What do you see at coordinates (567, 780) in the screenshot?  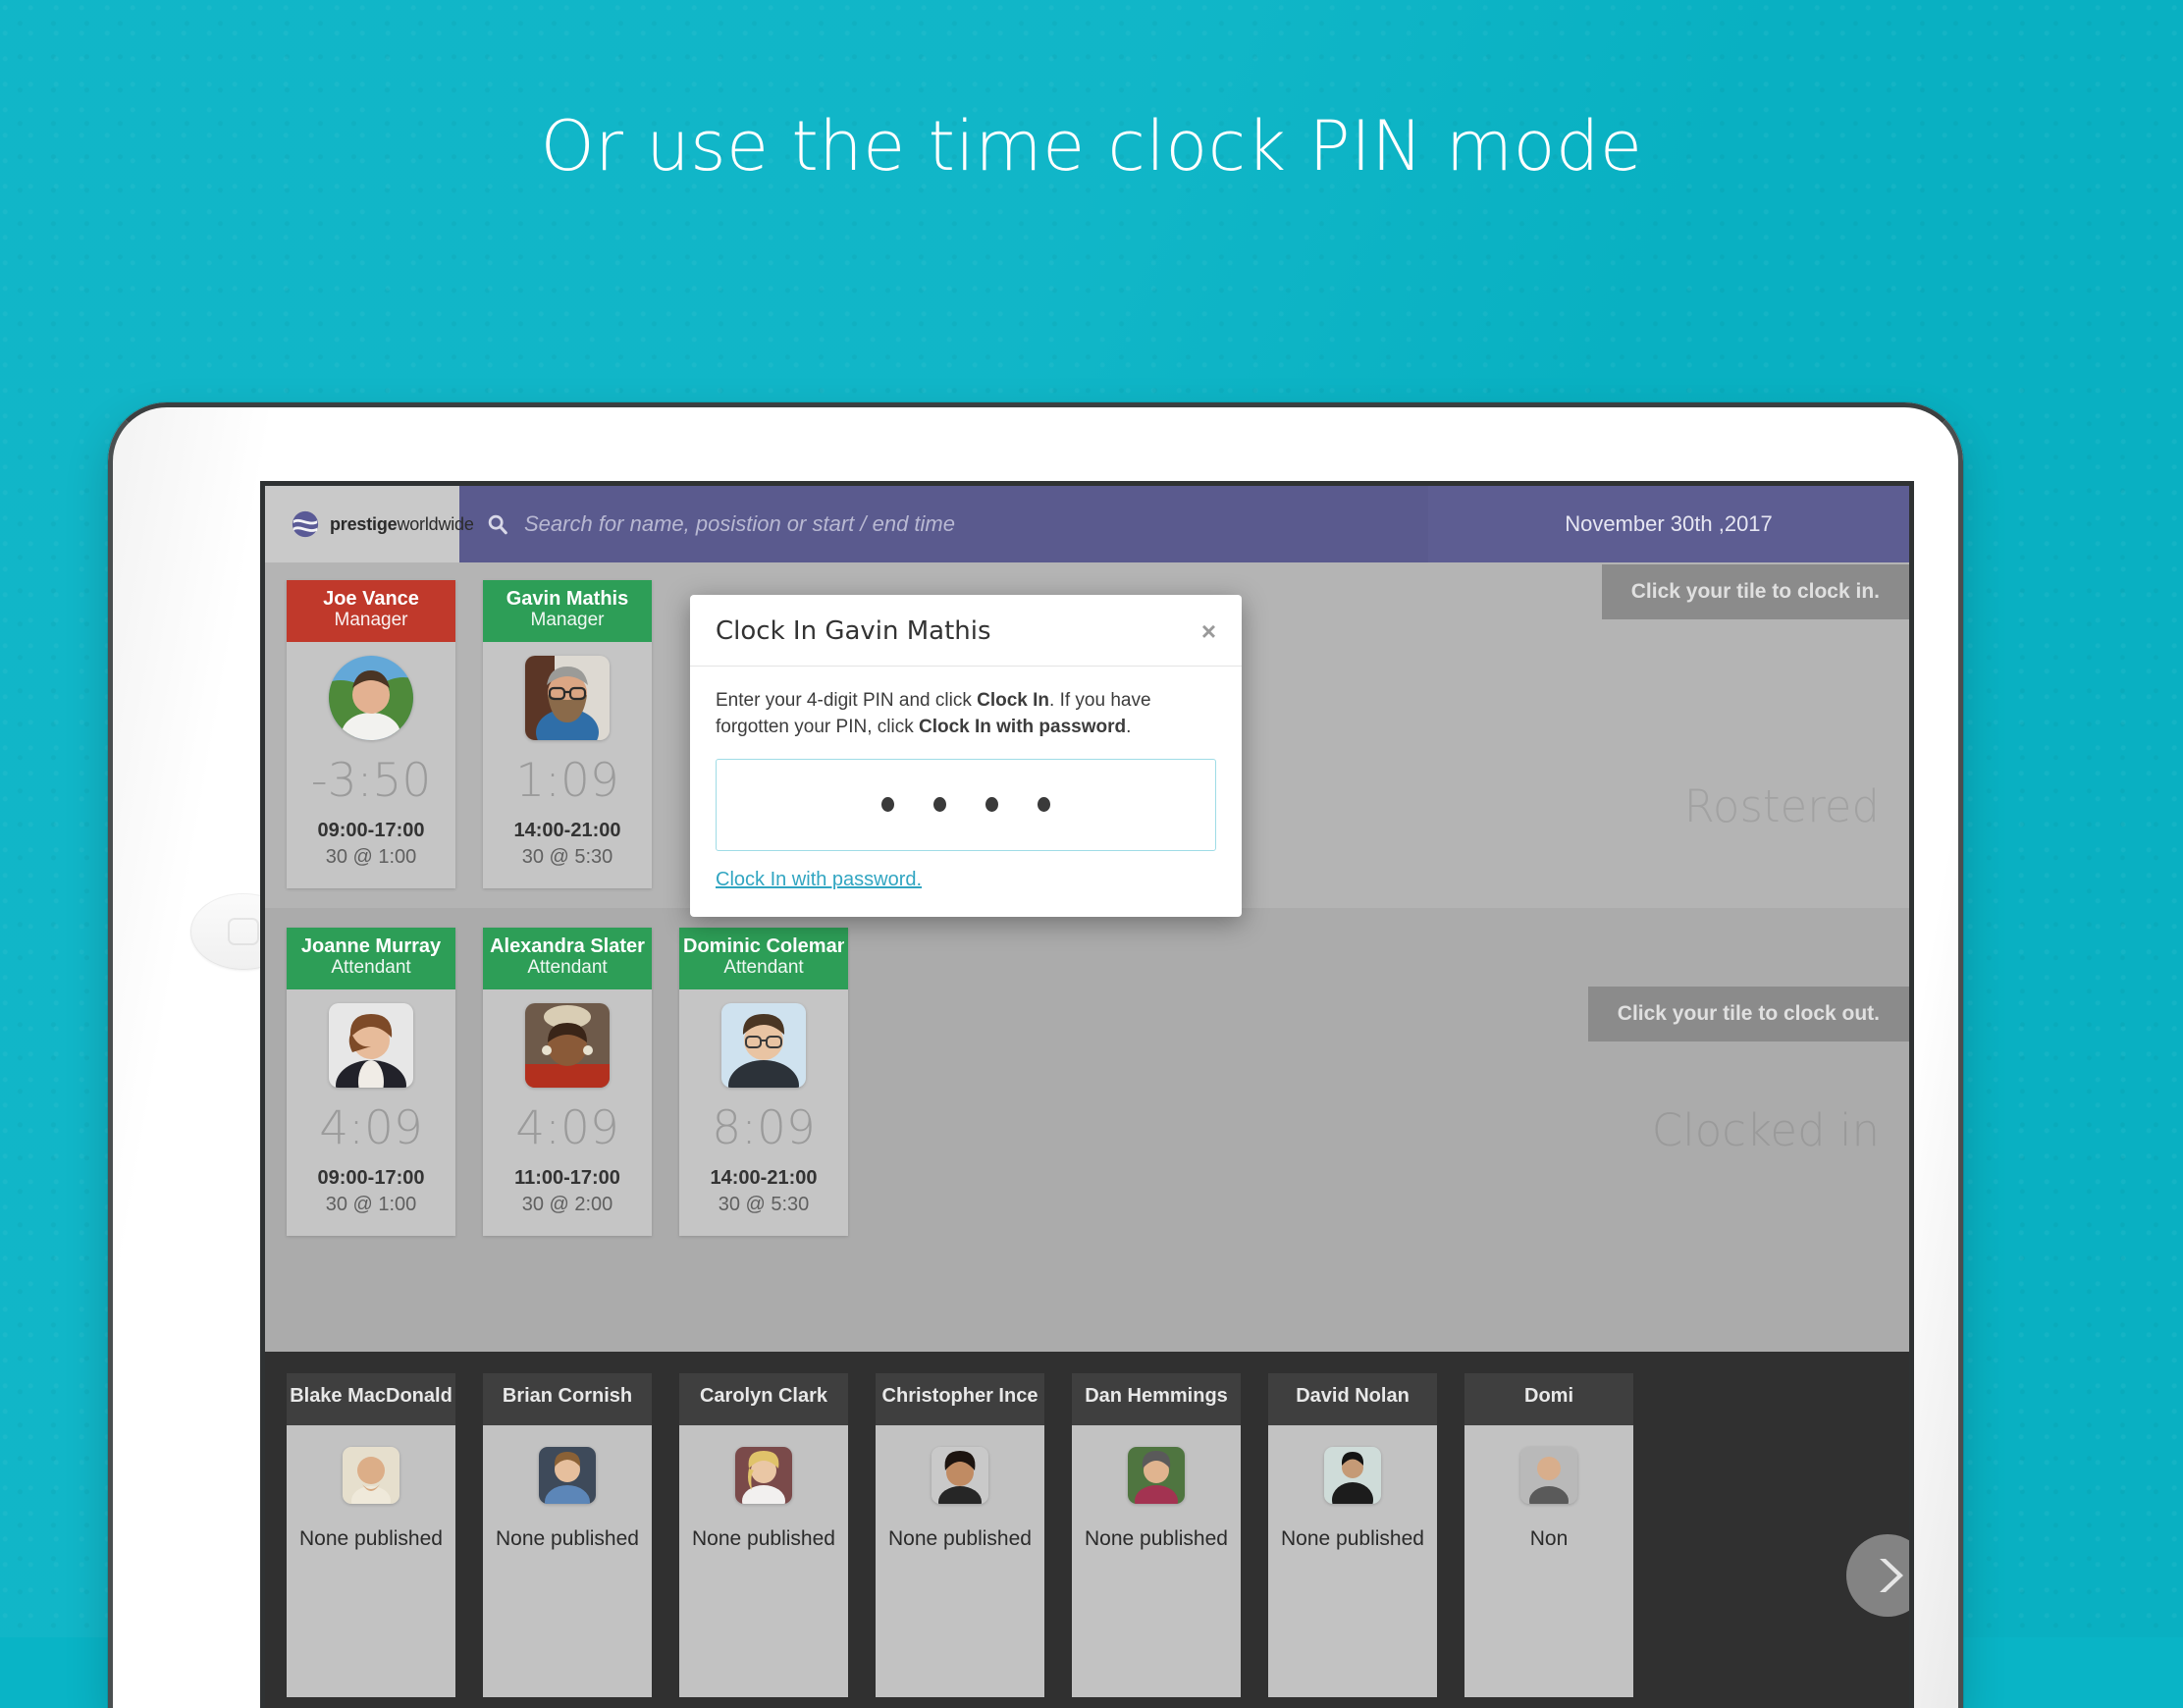 I see `tile-time: 1:09` at bounding box center [567, 780].